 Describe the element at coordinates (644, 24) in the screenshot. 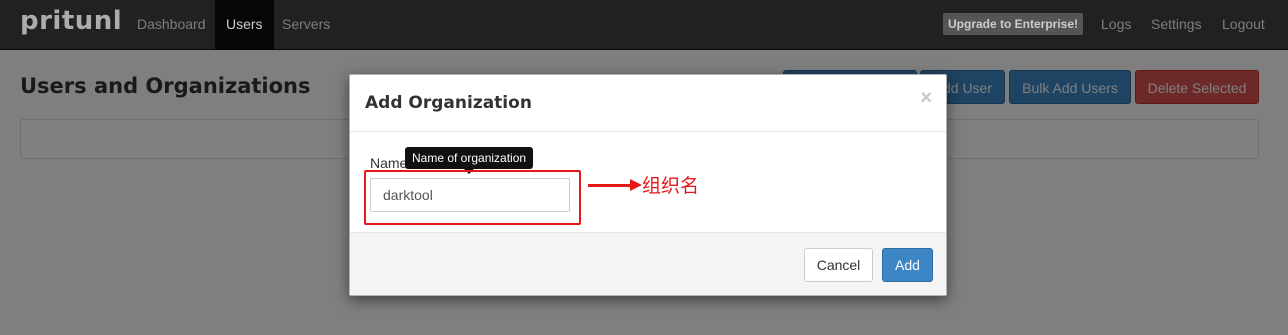

I see `navbar-backdrop` at that location.